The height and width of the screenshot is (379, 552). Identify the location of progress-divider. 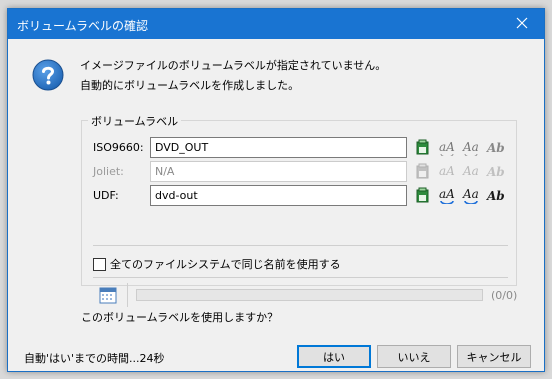
(300, 277).